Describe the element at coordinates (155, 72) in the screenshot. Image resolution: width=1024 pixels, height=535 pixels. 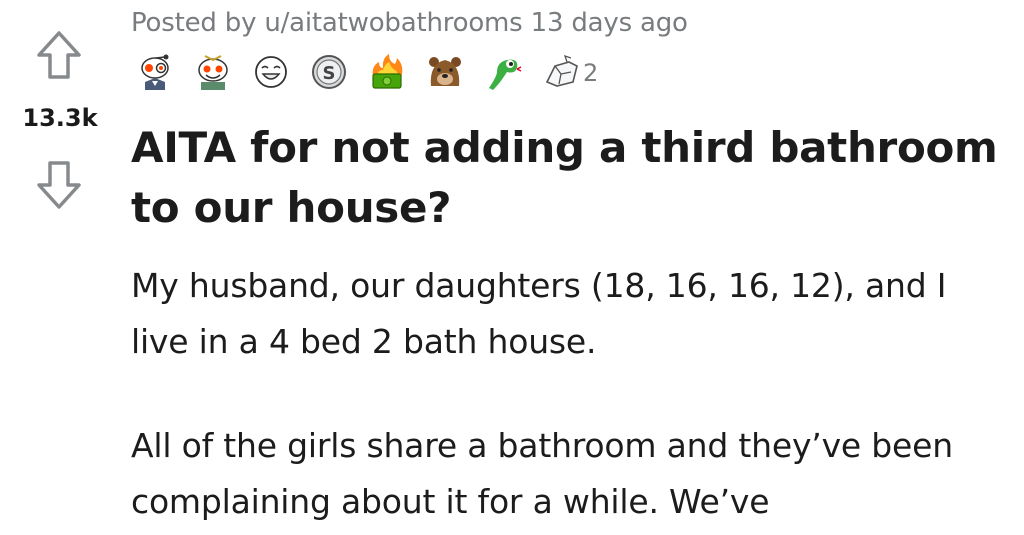
I see `snoo-monocle-award-icon` at that location.